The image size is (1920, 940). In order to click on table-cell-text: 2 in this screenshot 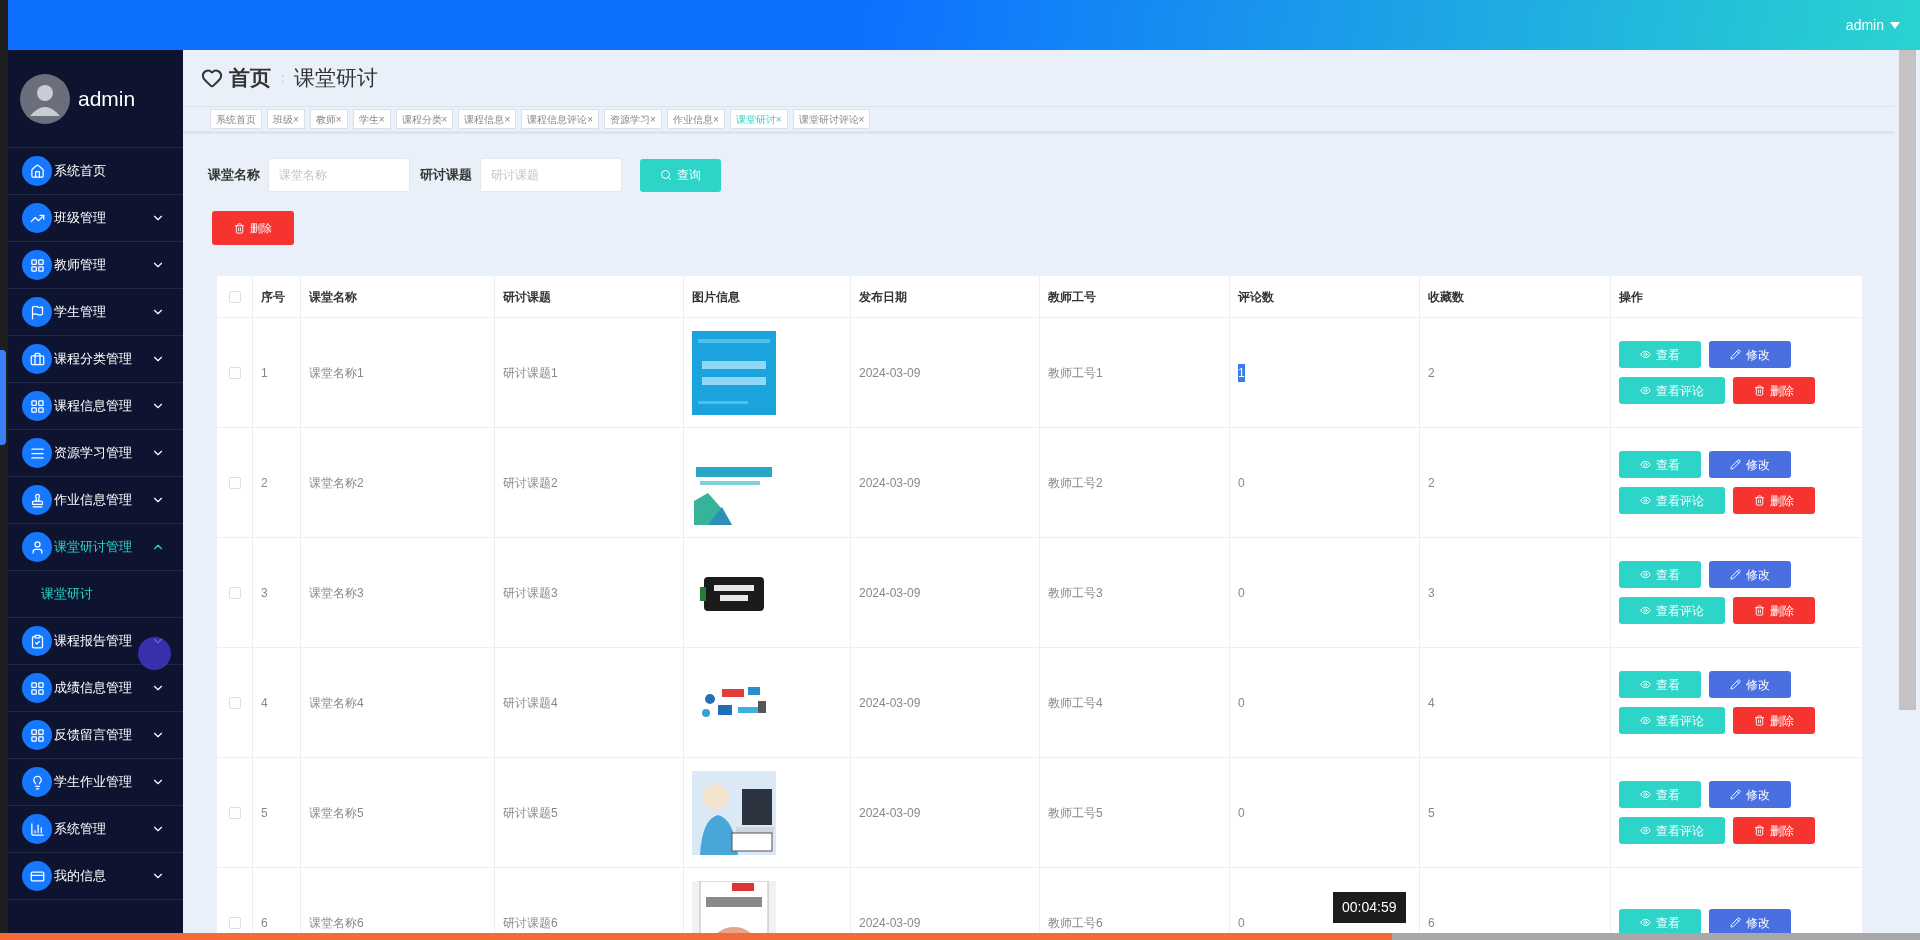, I will do `click(264, 483)`.